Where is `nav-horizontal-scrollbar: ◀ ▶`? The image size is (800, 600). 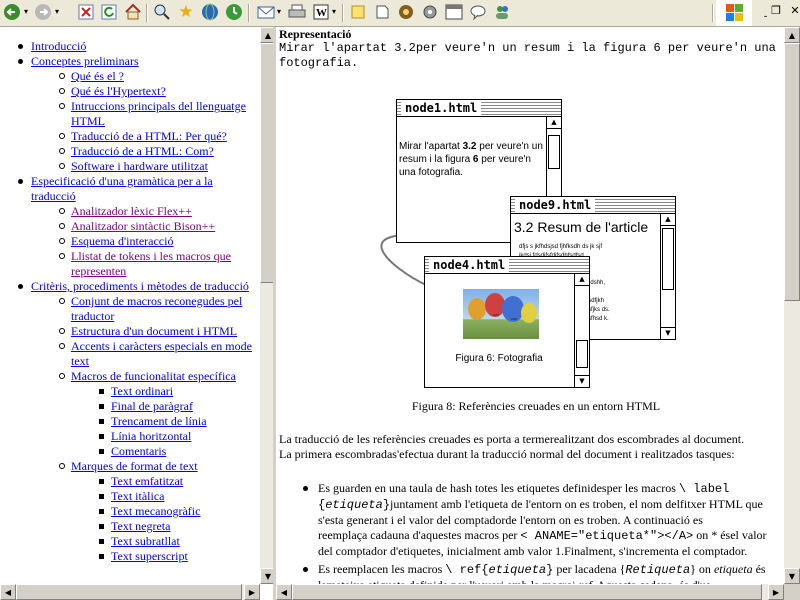
nav-horizontal-scrollbar: ◀ ▶ is located at coordinates (130, 592).